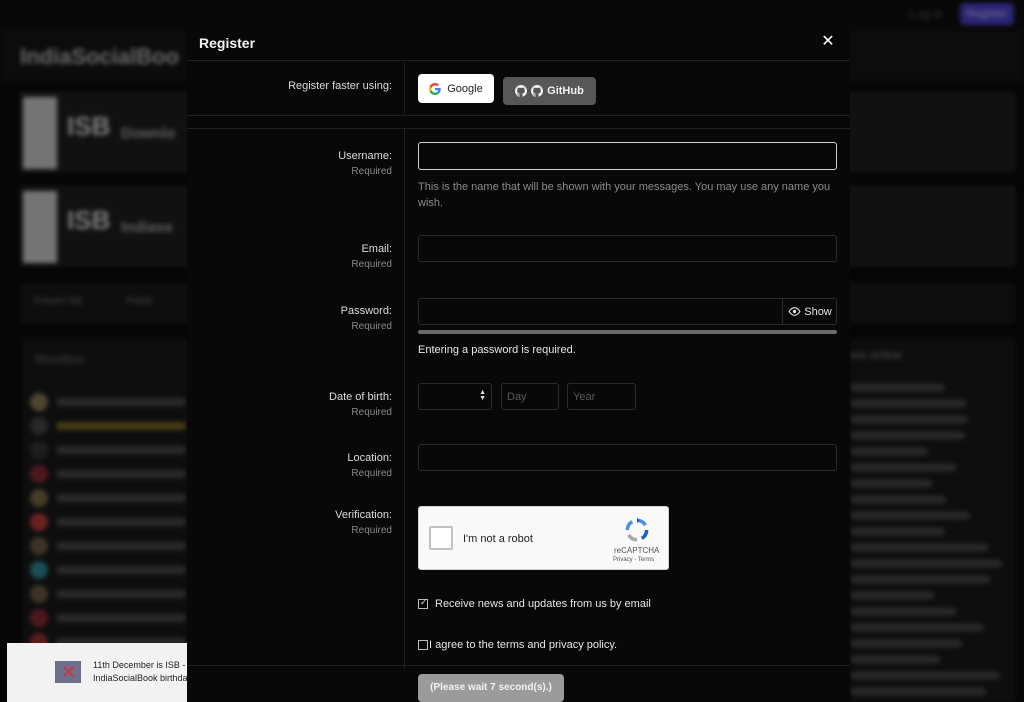 This screenshot has width=1024, height=702. I want to click on modal-title: Register, so click(227, 43).